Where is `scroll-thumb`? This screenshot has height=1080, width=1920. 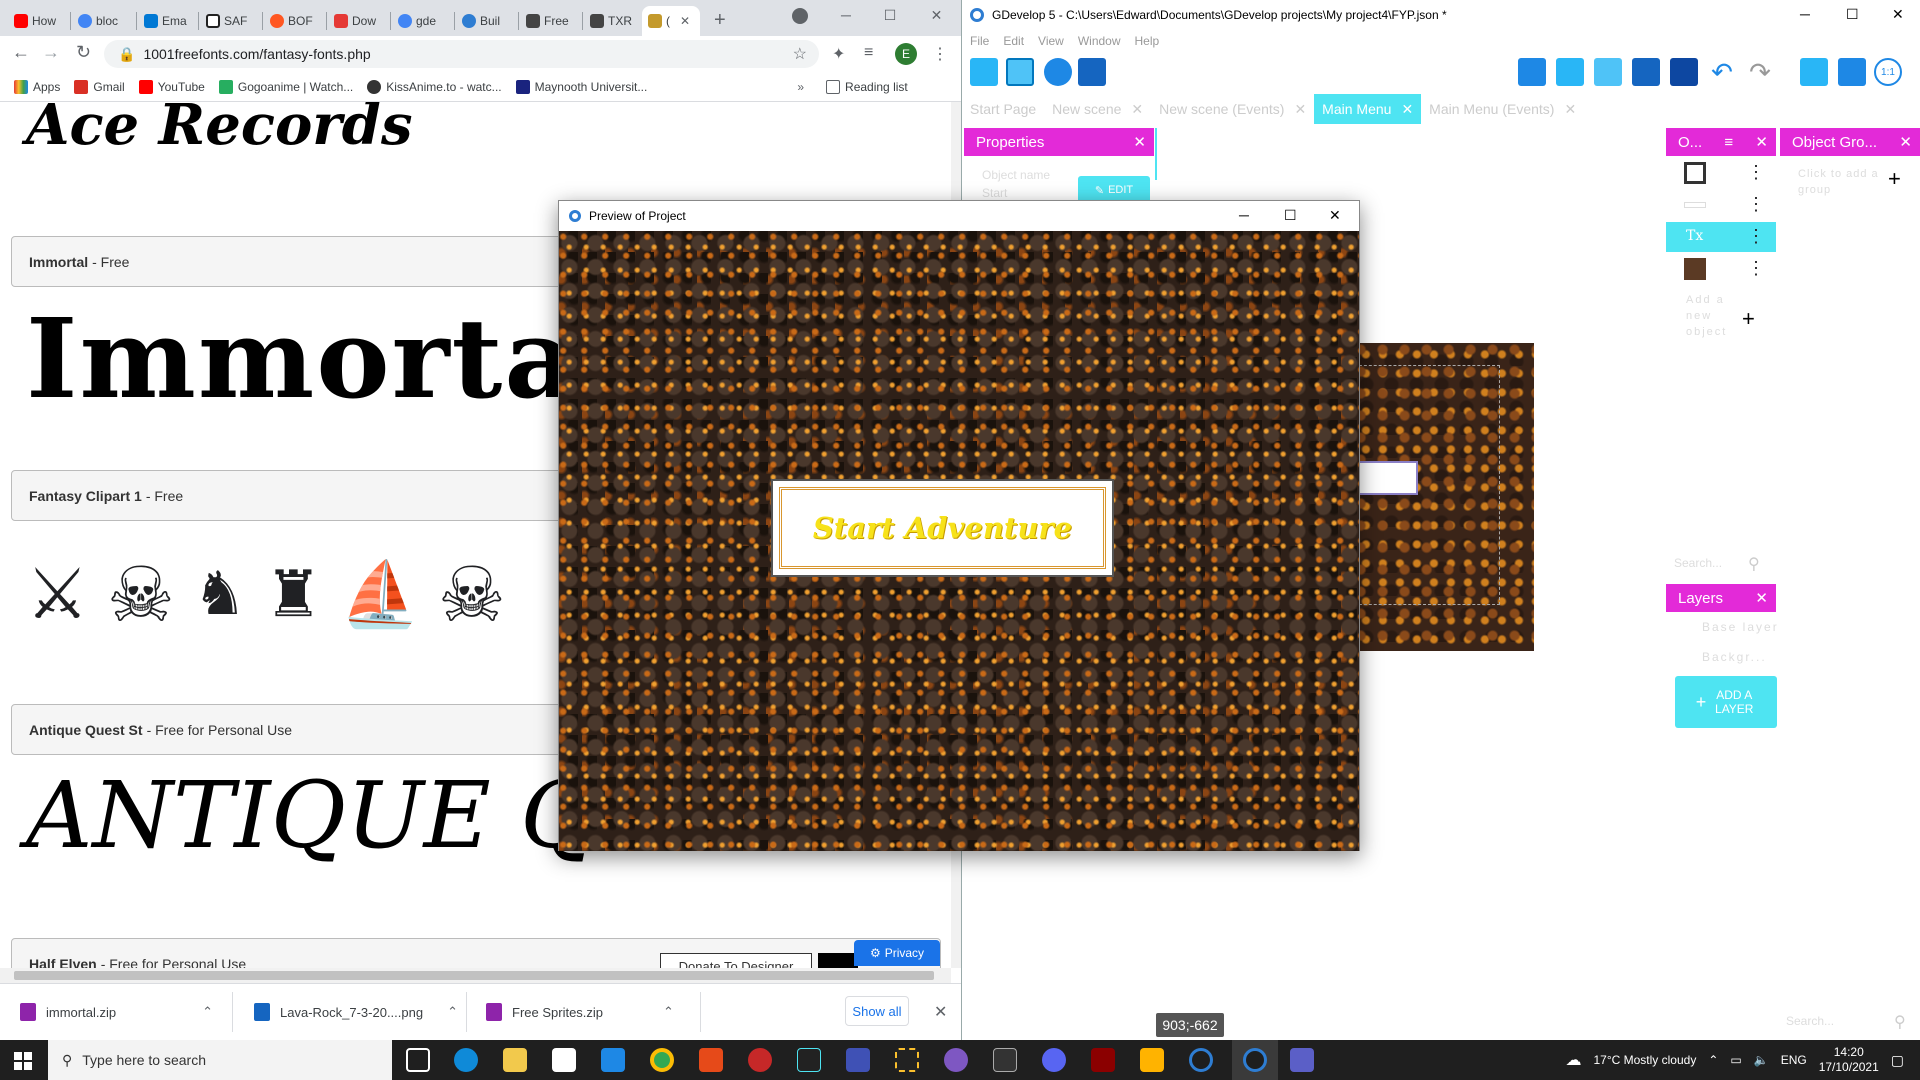 scroll-thumb is located at coordinates (474, 975).